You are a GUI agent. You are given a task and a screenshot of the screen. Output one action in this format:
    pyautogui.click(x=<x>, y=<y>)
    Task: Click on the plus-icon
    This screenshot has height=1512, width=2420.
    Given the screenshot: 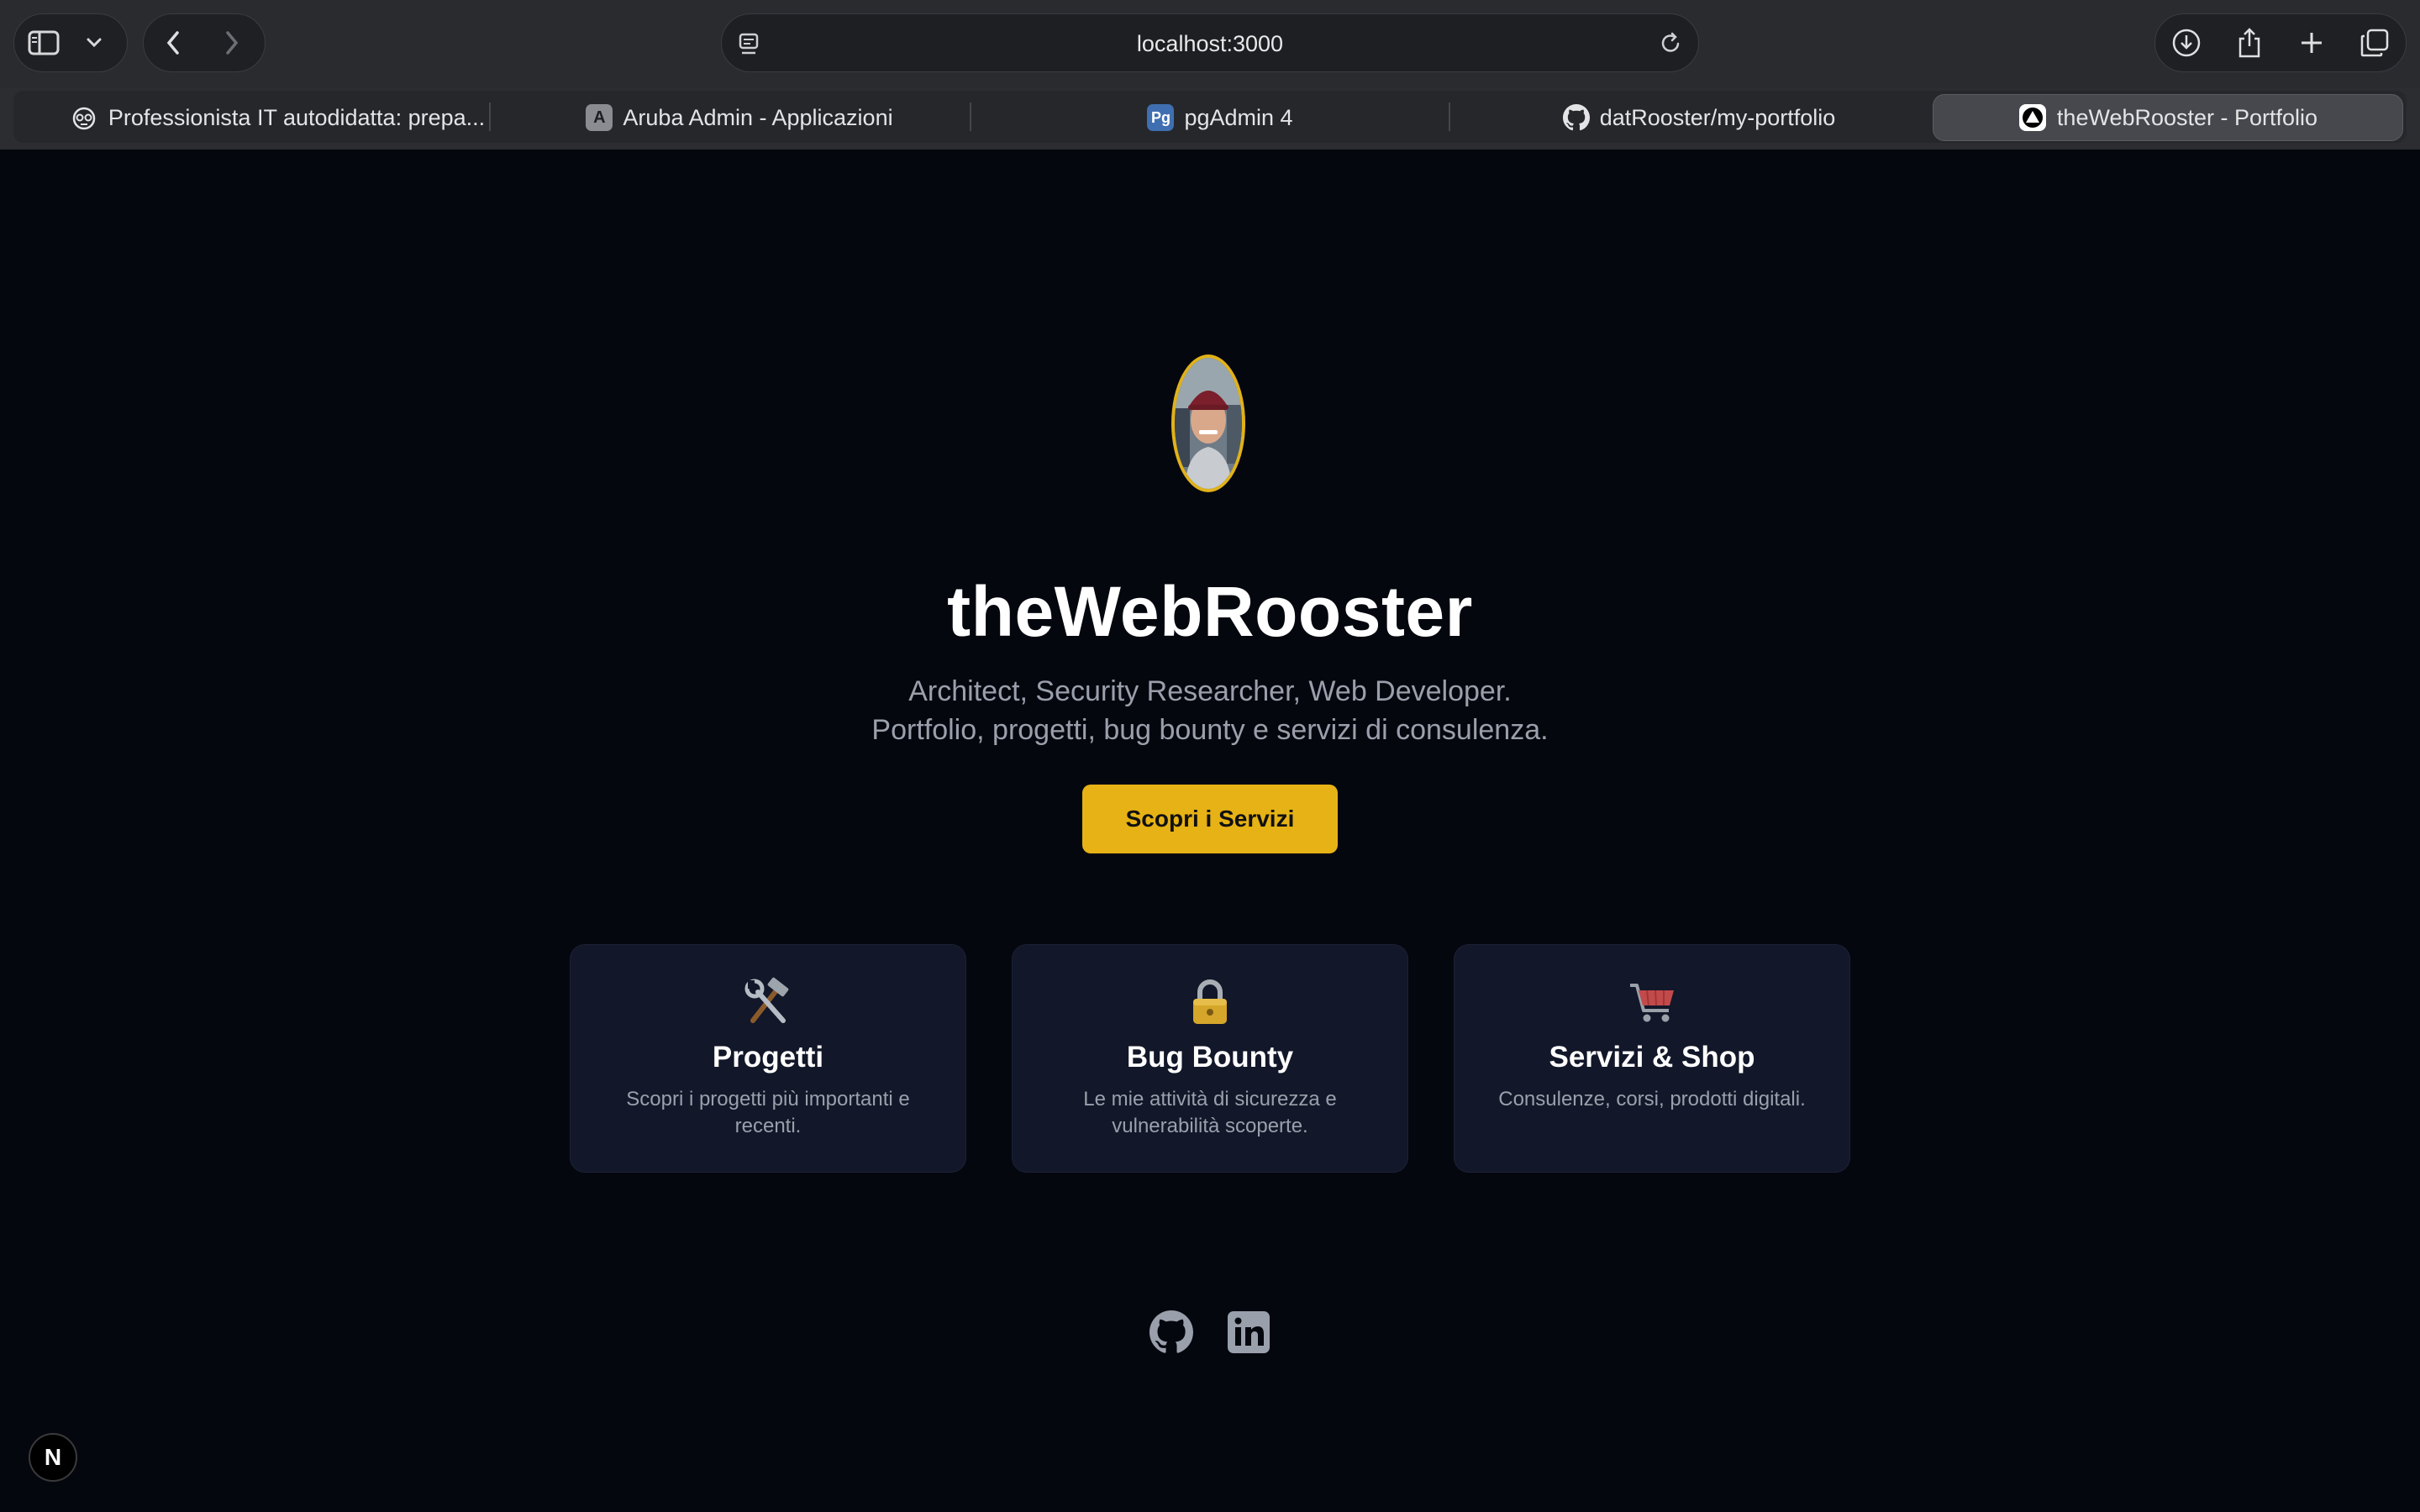 What is the action you would take?
    pyautogui.click(x=2312, y=43)
    